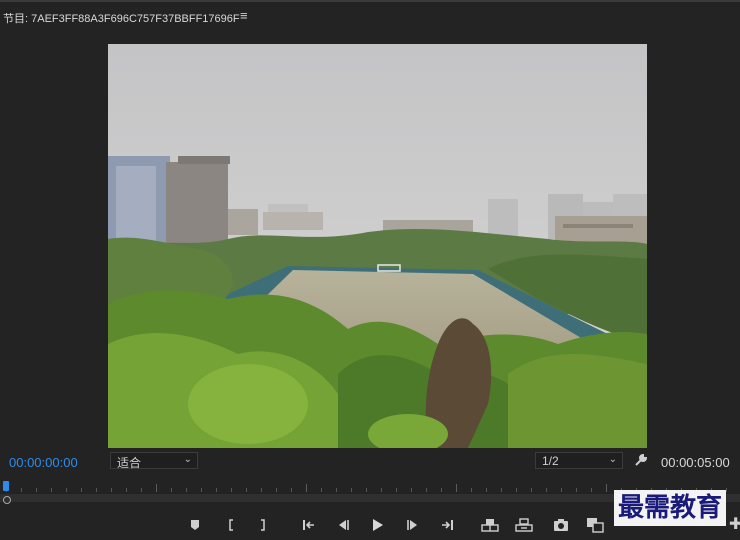  Describe the element at coordinates (370, 461) in the screenshot. I see `monitor-control-row: 00:00:00:00 适合 ⌄ 1/2 ⌄ 00:00:05:00` at that location.